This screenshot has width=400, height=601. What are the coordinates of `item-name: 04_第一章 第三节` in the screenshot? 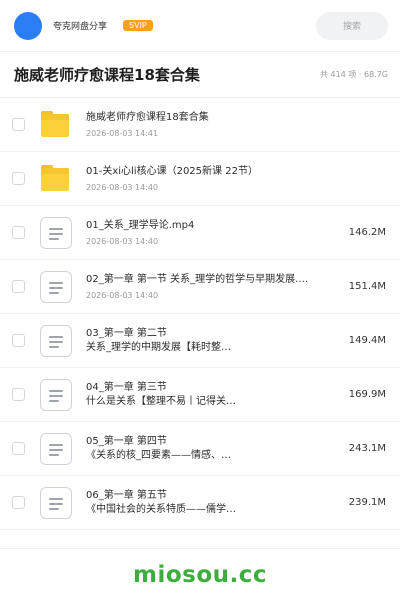 It's located at (126, 387).